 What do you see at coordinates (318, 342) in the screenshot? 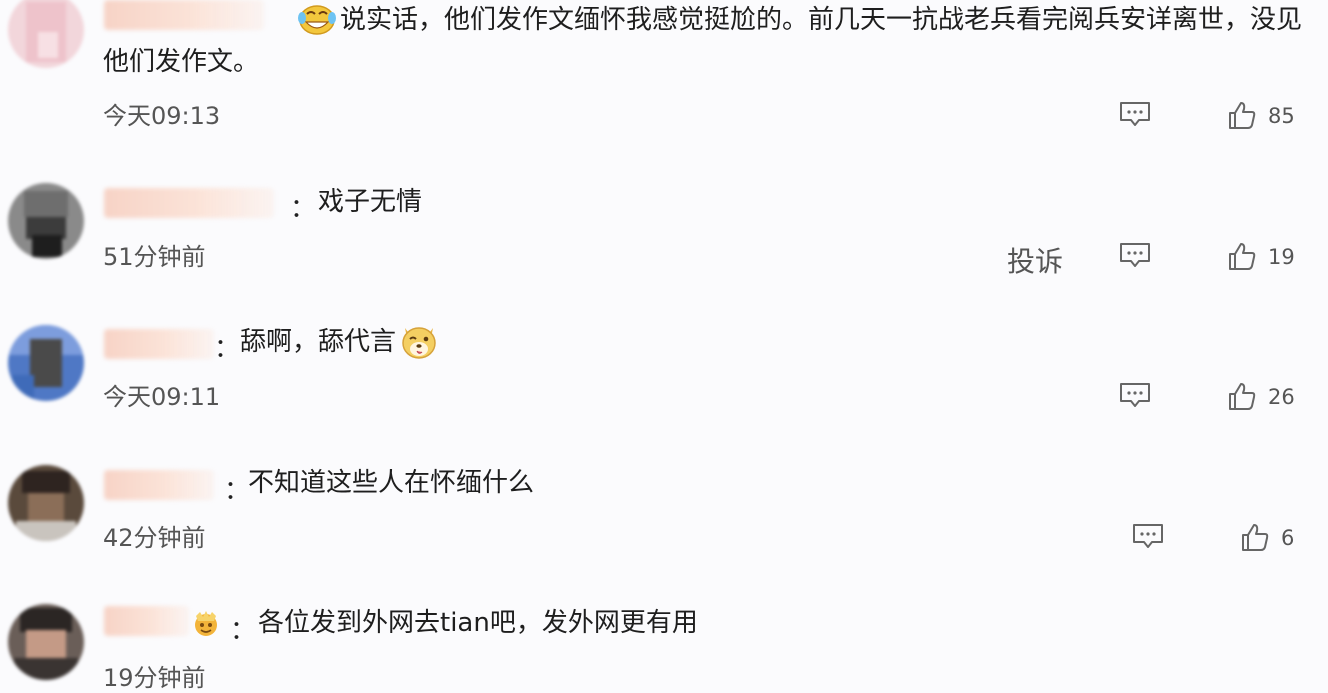
I see `comment-text: 舔啊，舔代言` at bounding box center [318, 342].